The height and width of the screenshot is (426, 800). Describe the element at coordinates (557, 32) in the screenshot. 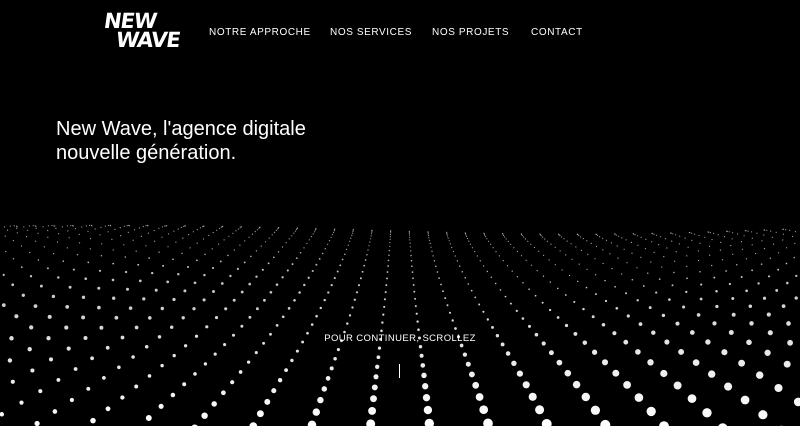

I see `nav-link-contact: CONTACT` at that location.